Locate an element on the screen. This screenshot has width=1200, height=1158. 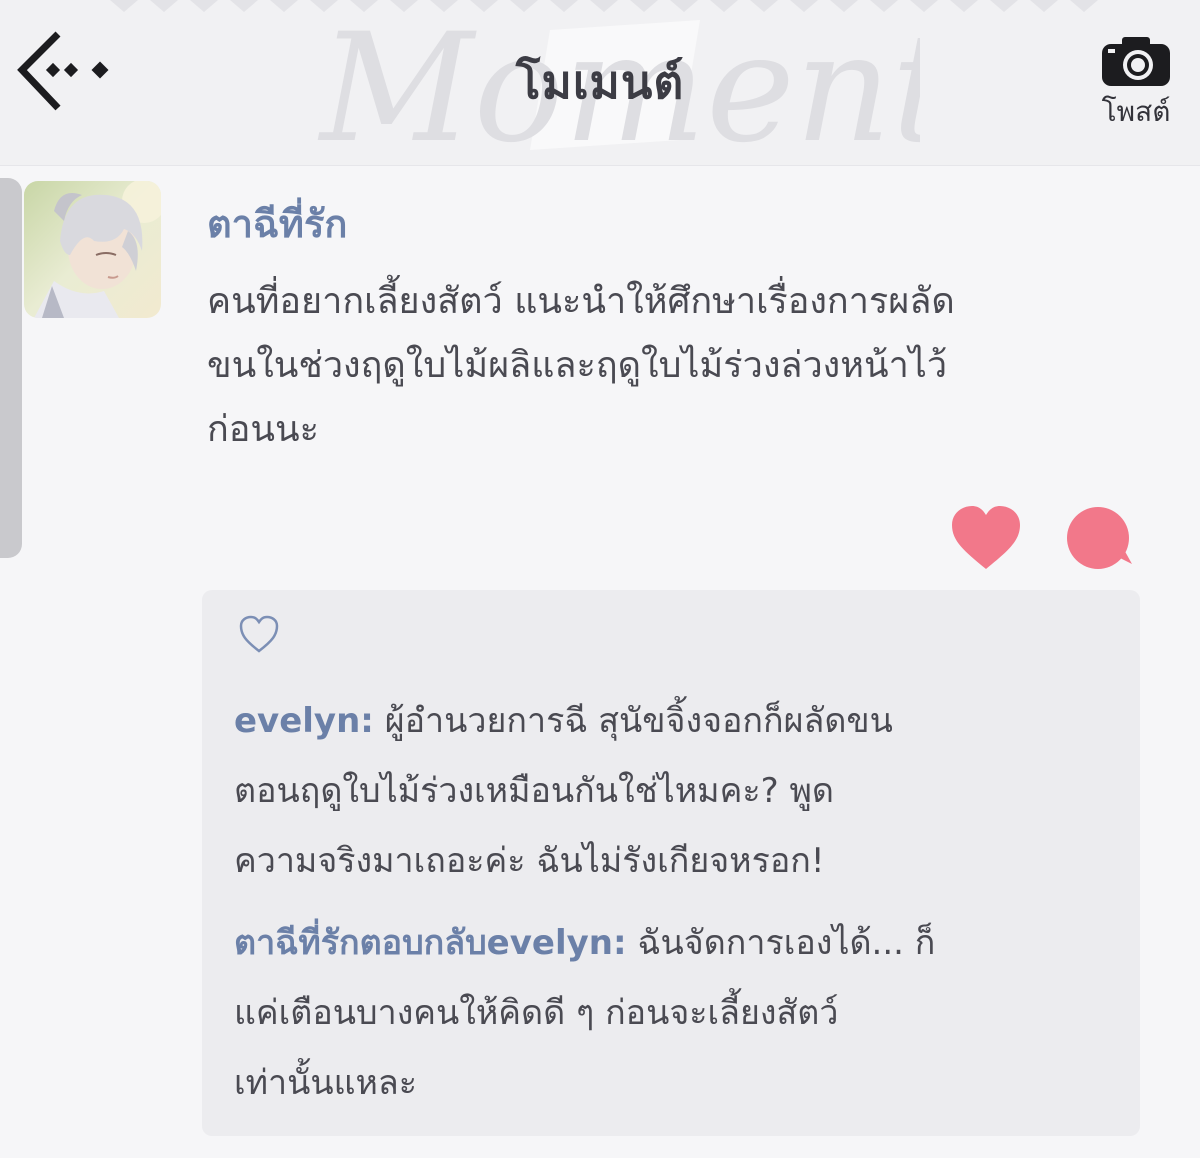
back-arrow-icon is located at coordinates (63, 71).